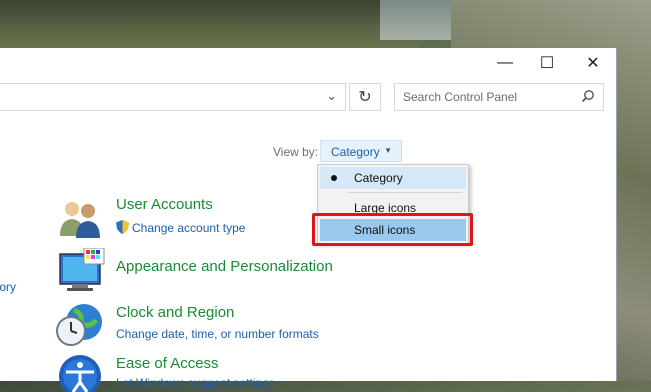 The height and width of the screenshot is (392, 651). What do you see at coordinates (81, 372) in the screenshot?
I see `ease-of-access-icon` at bounding box center [81, 372].